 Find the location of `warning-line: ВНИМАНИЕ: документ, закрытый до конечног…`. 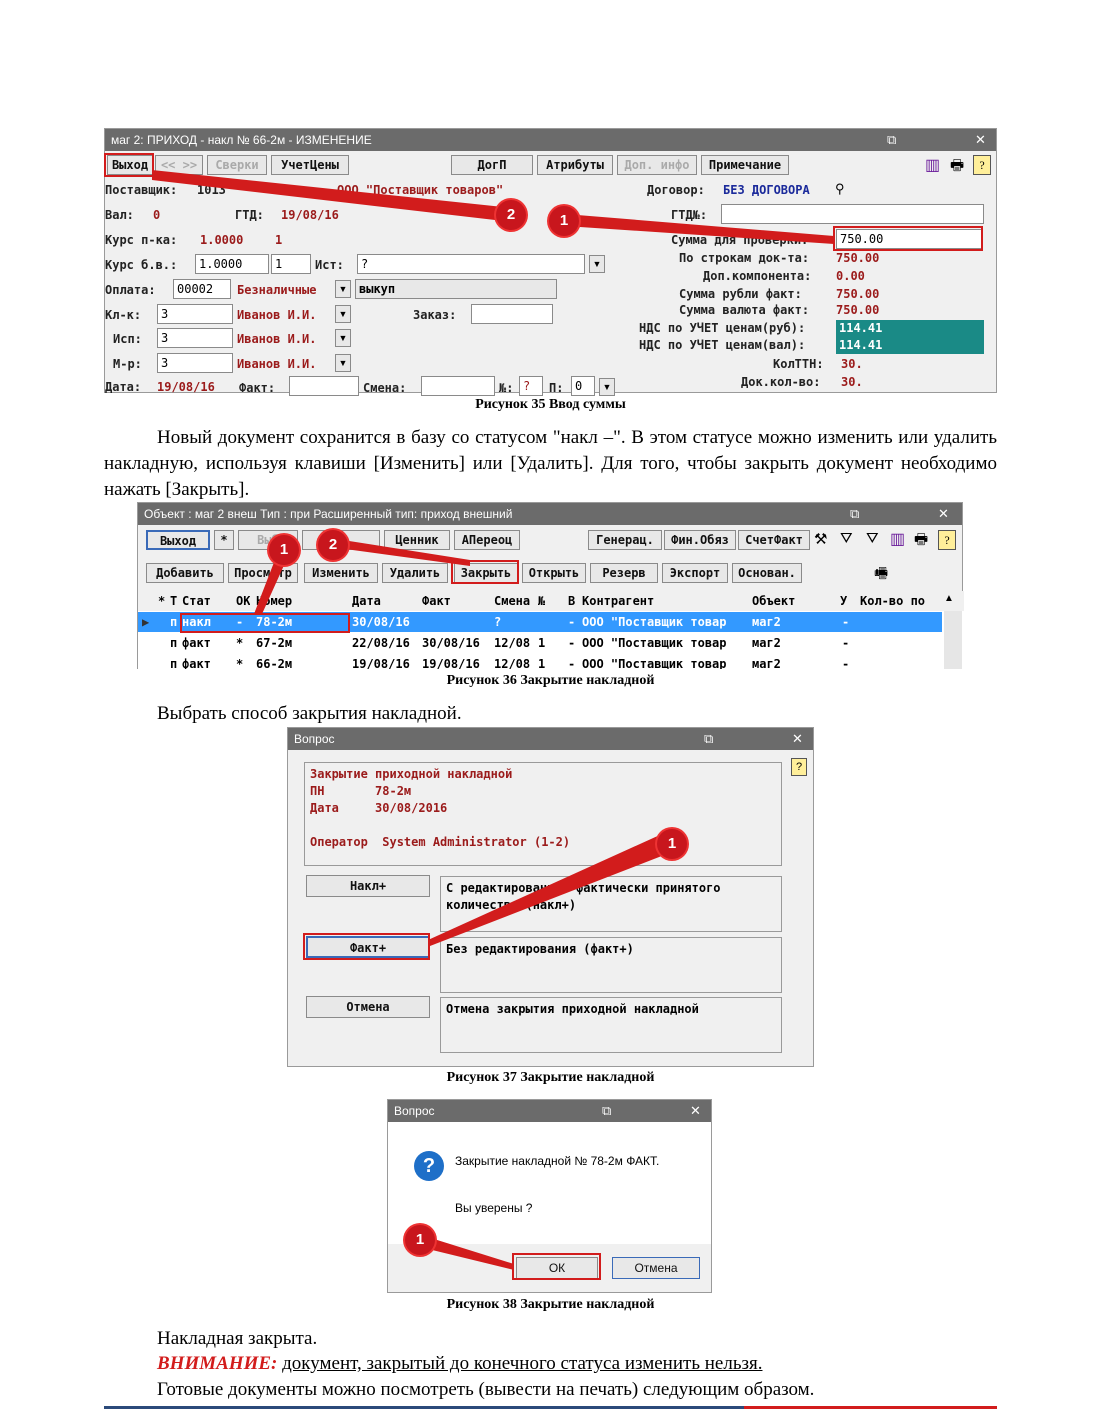

warning-line: ВНИМАНИЕ: документ, закрытый до конечног… is located at coordinates (459, 1364).